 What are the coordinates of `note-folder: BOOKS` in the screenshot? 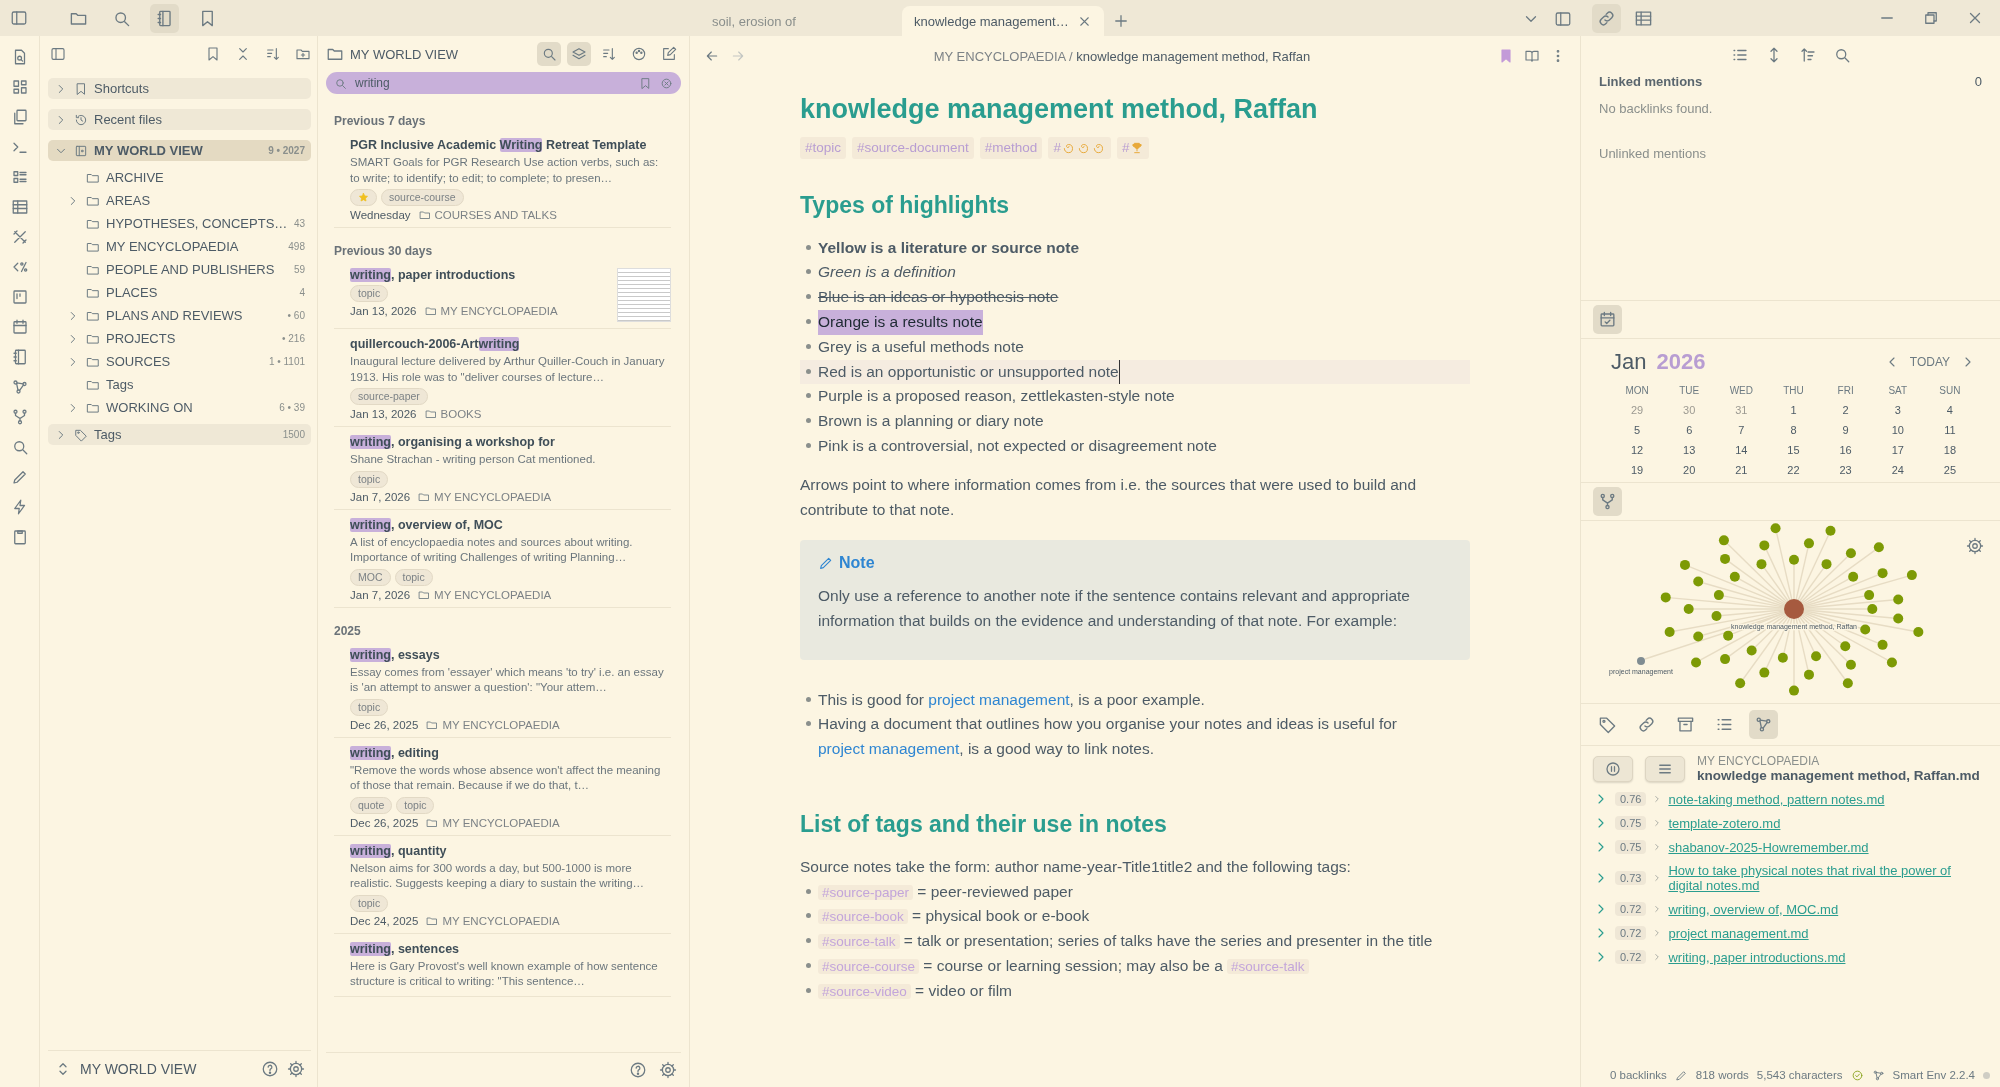 It's located at (453, 414).